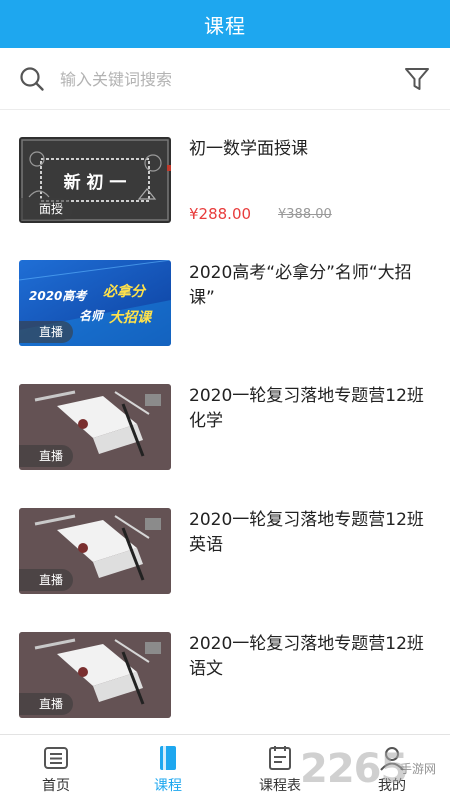 The width and height of the screenshot is (450, 800). I want to click on search-bar, so click(225, 79).